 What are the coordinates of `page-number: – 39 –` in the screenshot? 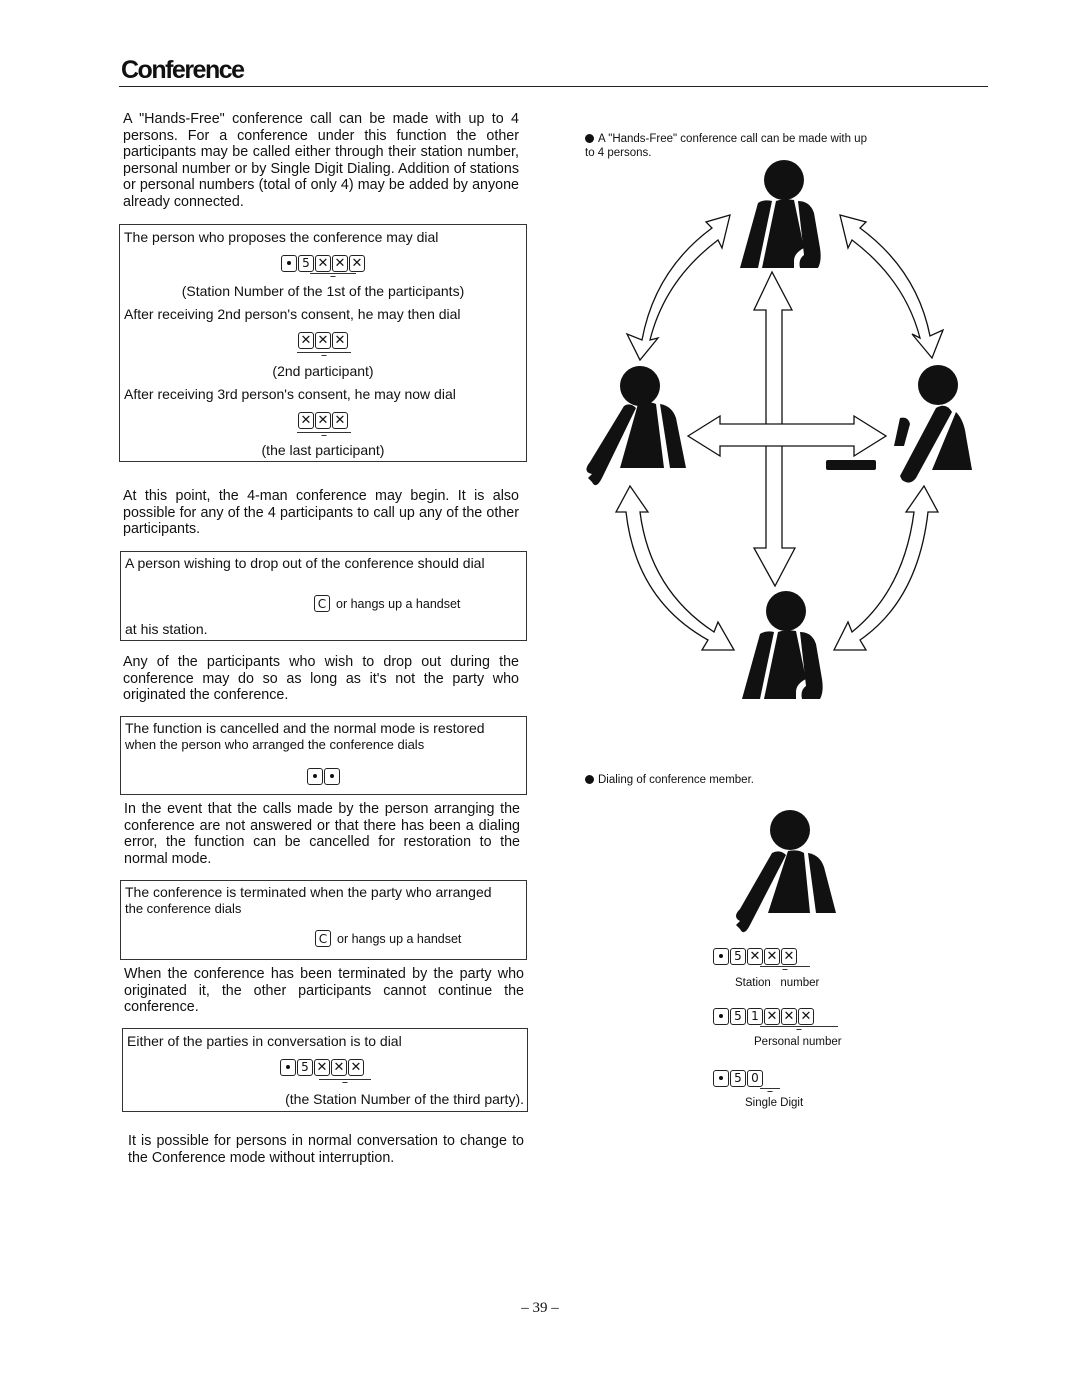 It's located at (540, 1308).